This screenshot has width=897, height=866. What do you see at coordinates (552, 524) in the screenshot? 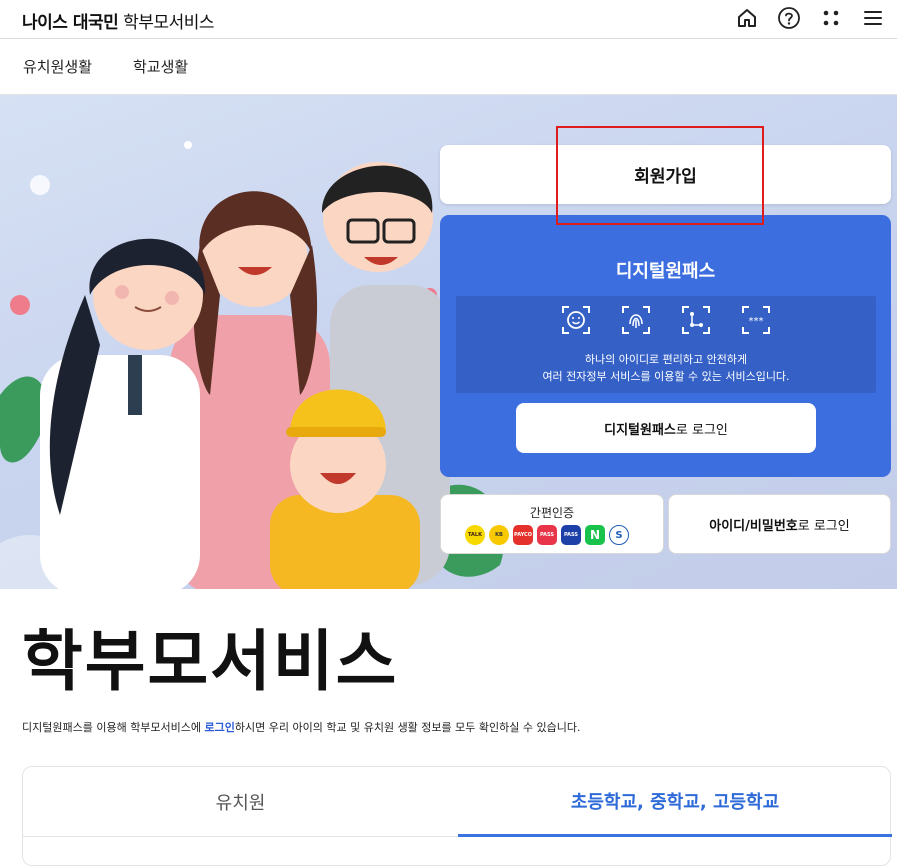
I see `easy-auth-button: 간편인증 TALK KB PAYCO PASS PASS N S` at bounding box center [552, 524].